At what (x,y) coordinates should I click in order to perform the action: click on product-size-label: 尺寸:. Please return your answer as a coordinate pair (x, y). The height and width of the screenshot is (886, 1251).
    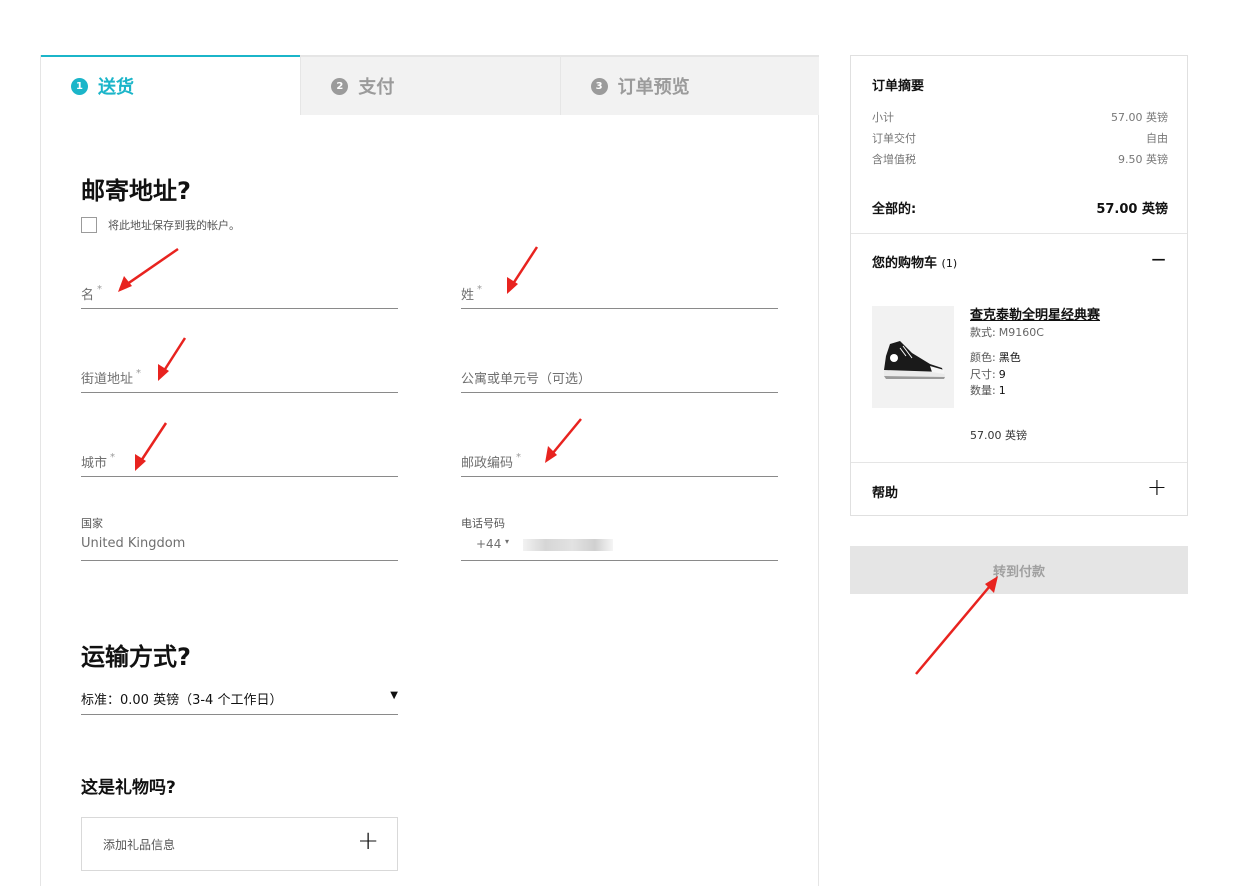
    Looking at the image, I should click on (983, 374).